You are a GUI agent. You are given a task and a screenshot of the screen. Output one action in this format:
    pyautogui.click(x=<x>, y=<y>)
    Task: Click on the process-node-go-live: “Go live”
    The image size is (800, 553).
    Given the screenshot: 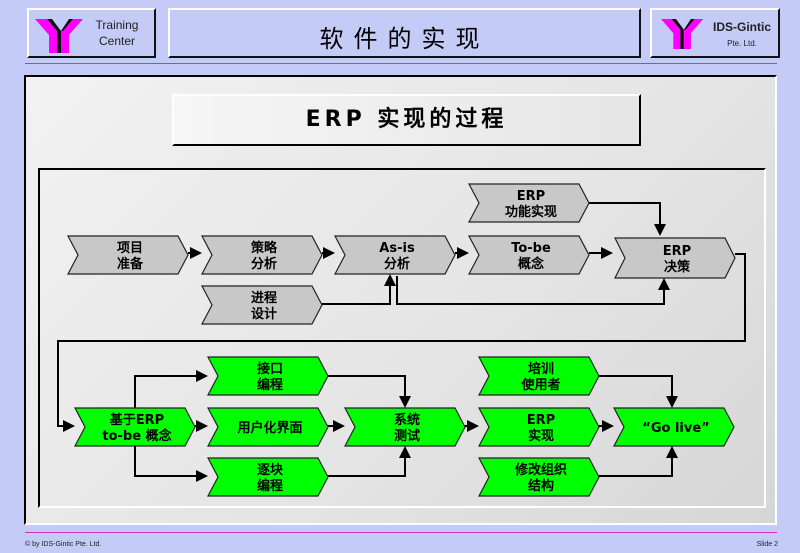 What is the action you would take?
    pyautogui.click(x=674, y=427)
    